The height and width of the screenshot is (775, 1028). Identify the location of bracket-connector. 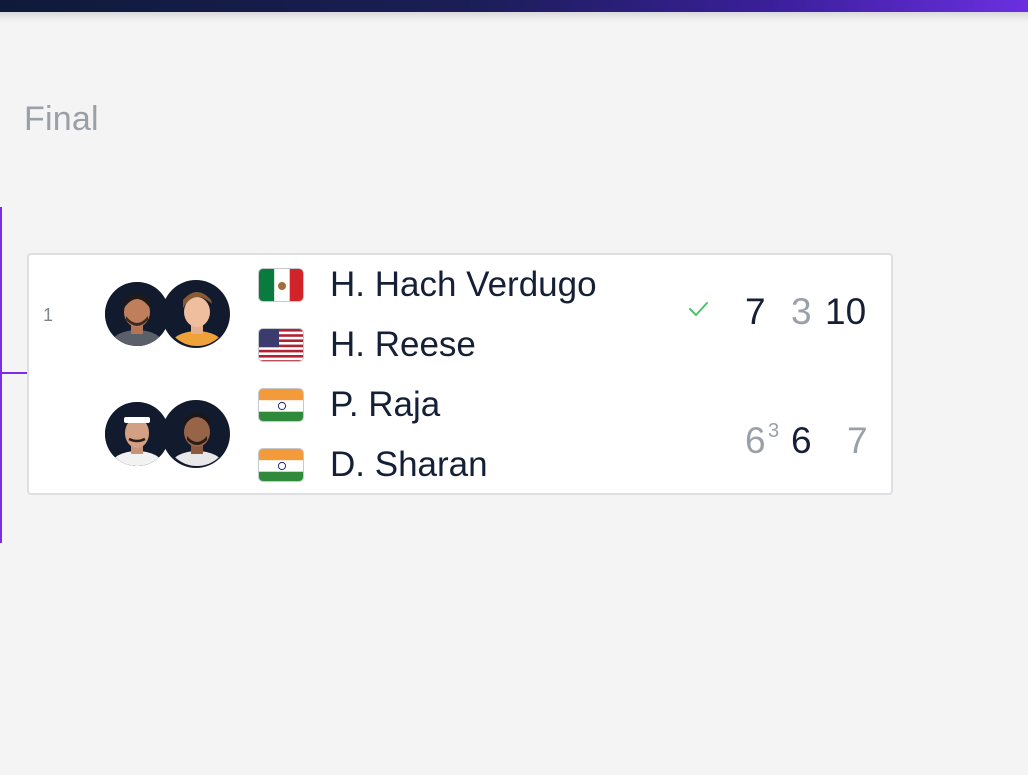
(13, 373).